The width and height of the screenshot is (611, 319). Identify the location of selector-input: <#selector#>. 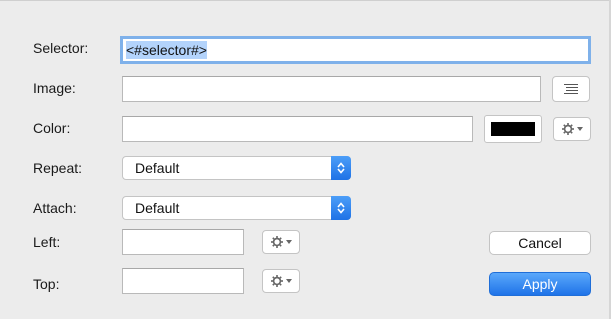
(355, 50).